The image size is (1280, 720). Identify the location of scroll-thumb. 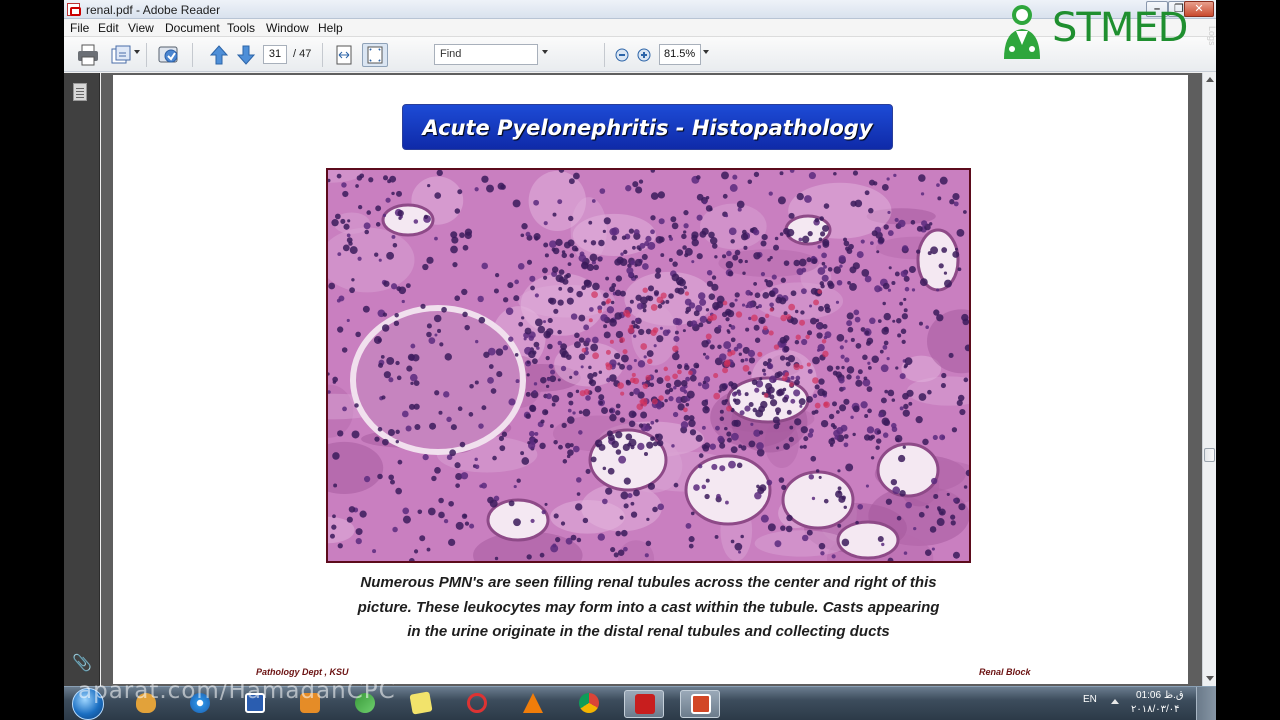
(1209, 455).